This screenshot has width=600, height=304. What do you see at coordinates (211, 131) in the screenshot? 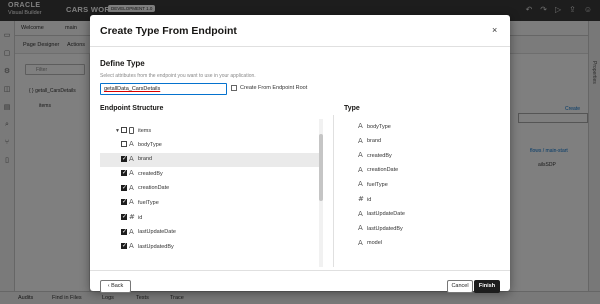
I see `tree-root-row: ▼ items` at bounding box center [211, 131].